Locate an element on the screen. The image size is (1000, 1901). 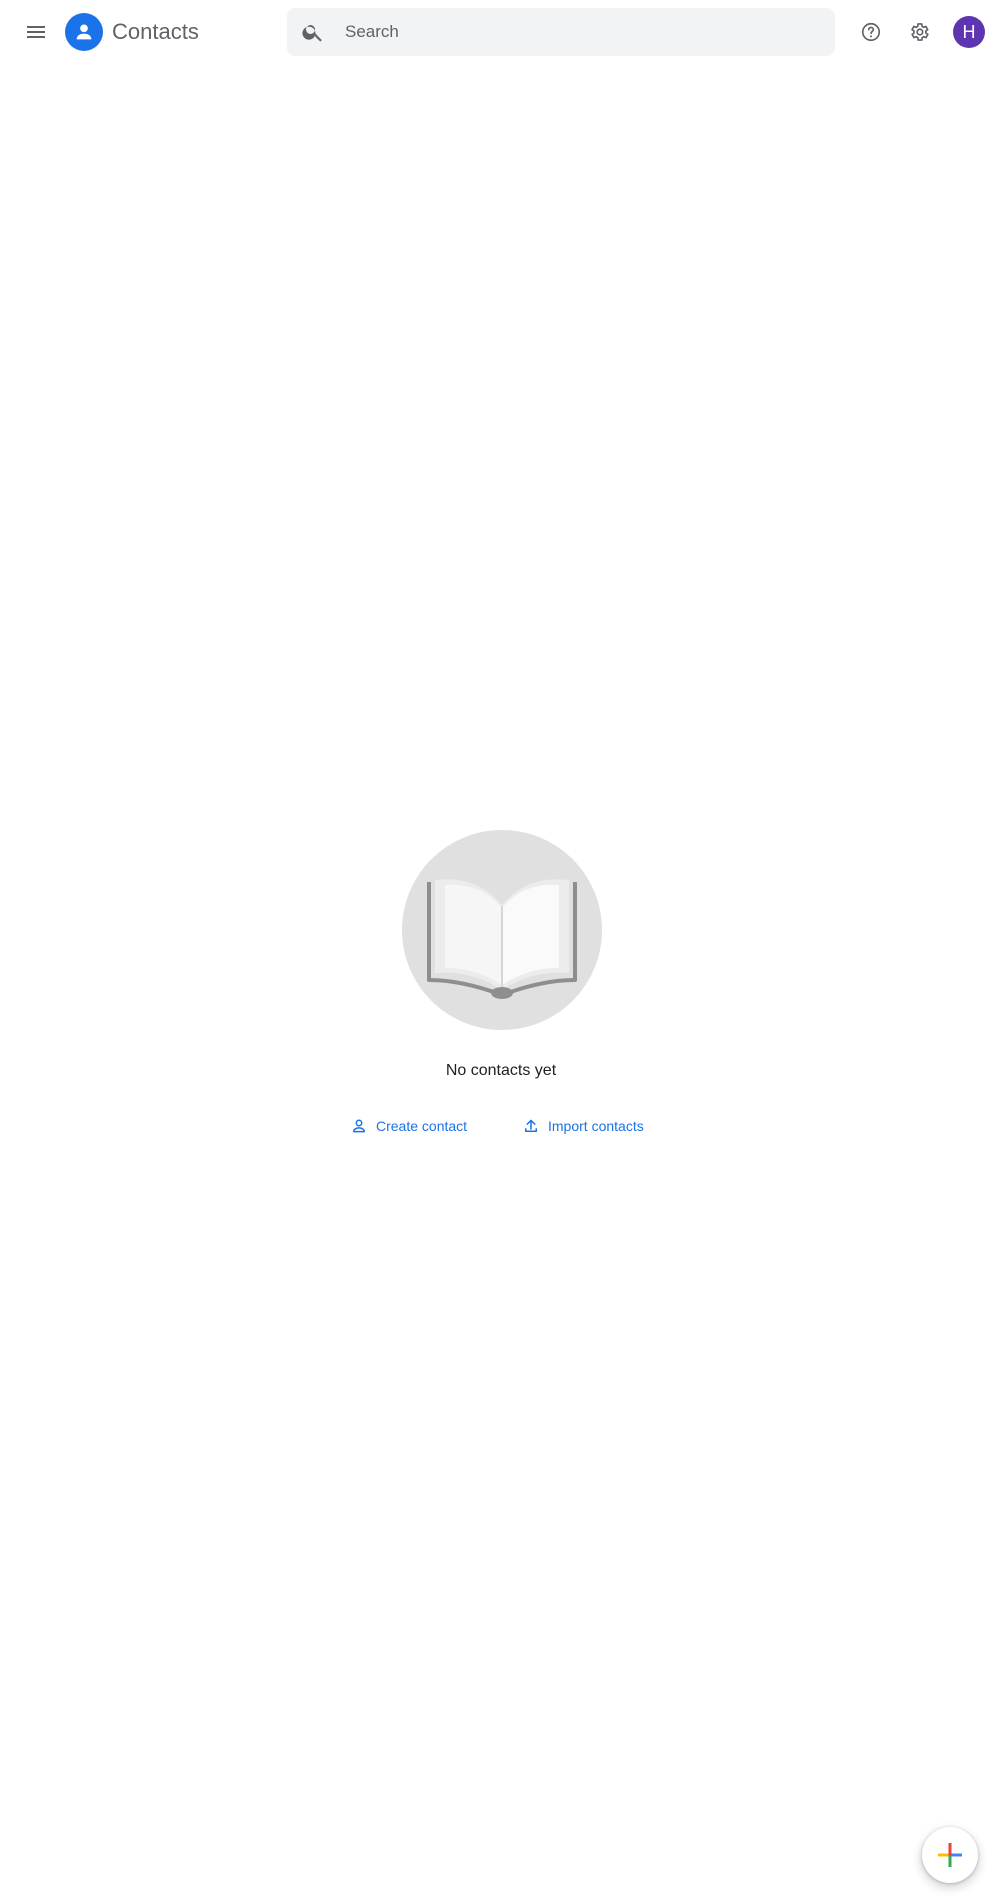
create-contact-label: Create contact is located at coordinates (422, 1126).